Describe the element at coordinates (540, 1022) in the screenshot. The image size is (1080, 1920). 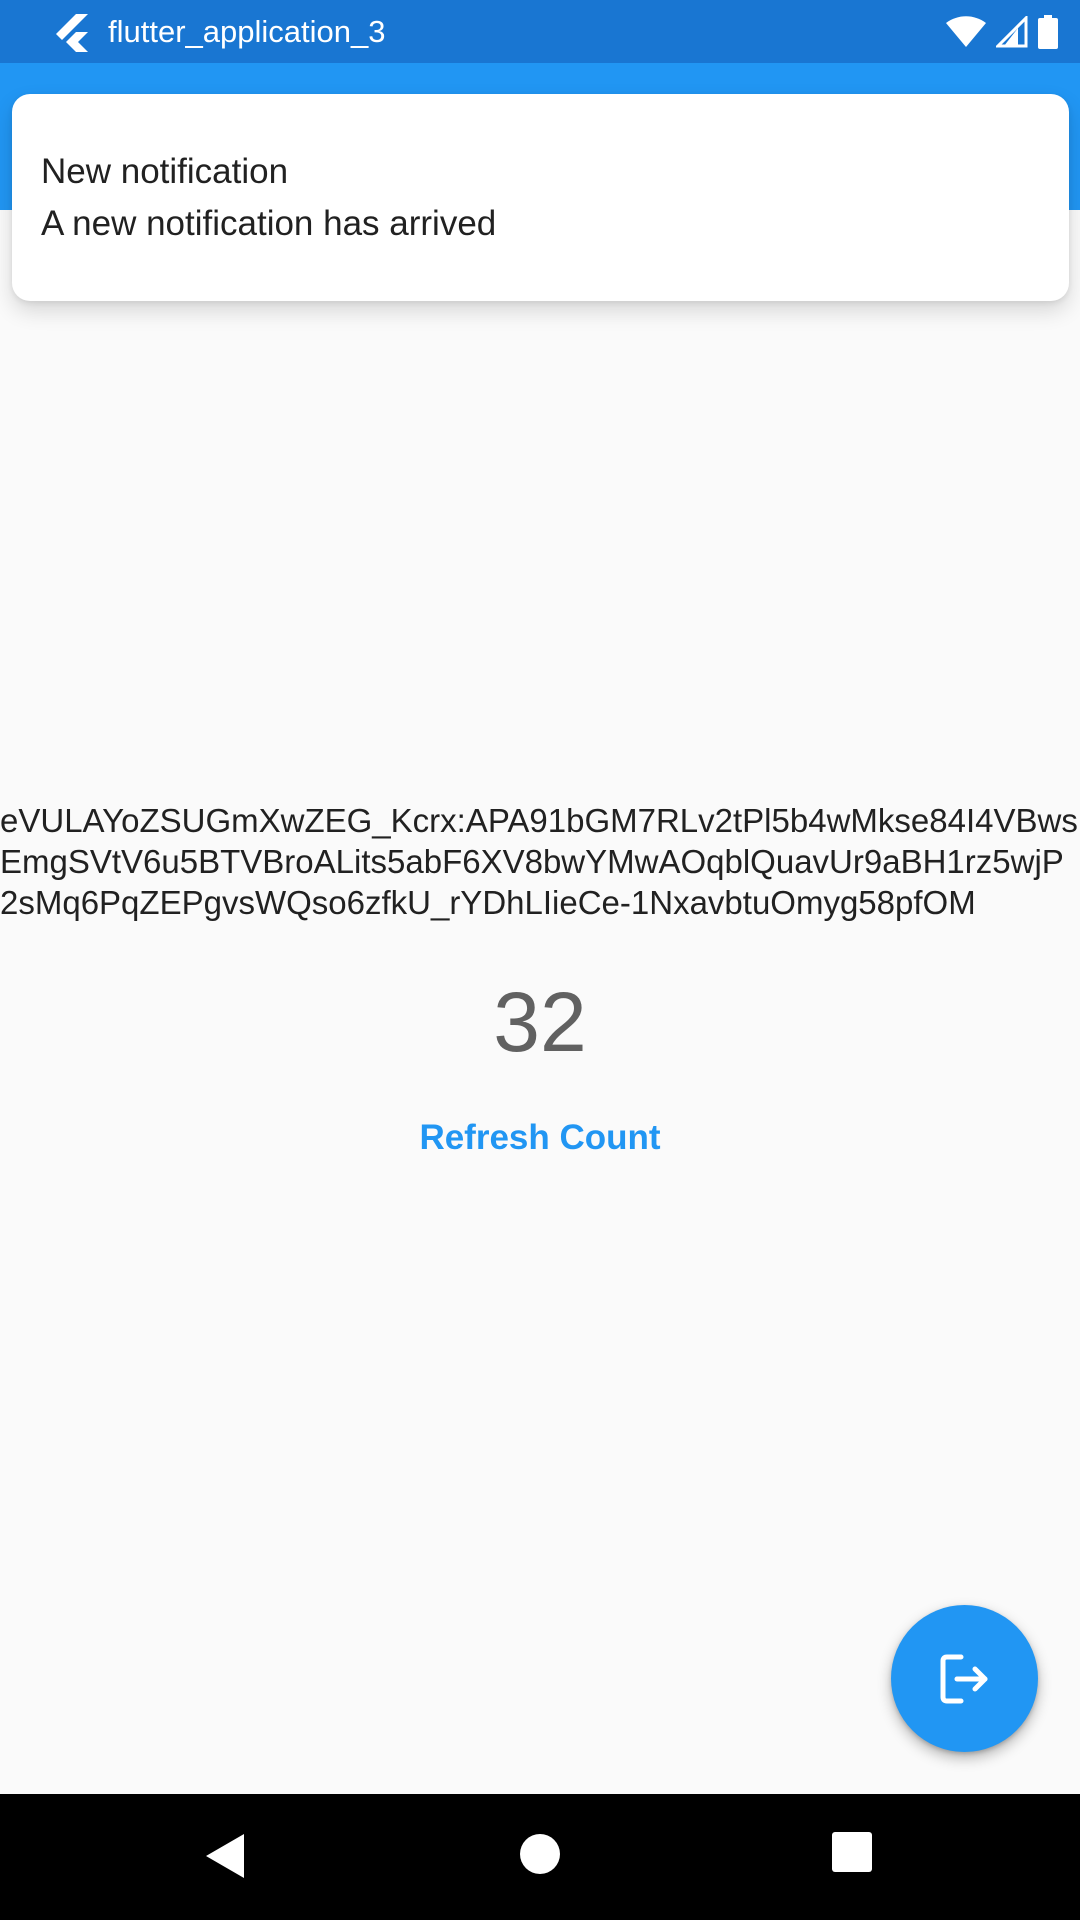
I see `count-value: 32` at that location.